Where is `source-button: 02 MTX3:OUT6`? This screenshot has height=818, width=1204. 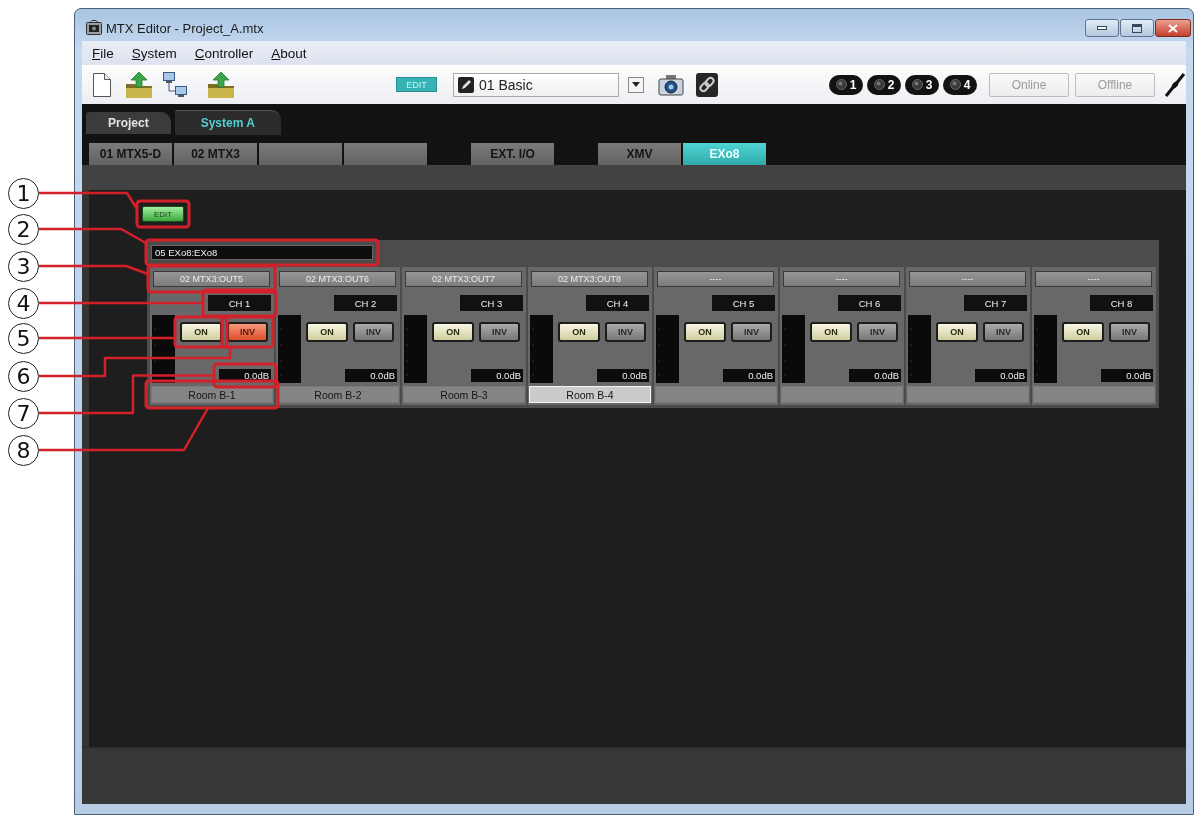
source-button: 02 MTX3:OUT6 is located at coordinates (337, 279).